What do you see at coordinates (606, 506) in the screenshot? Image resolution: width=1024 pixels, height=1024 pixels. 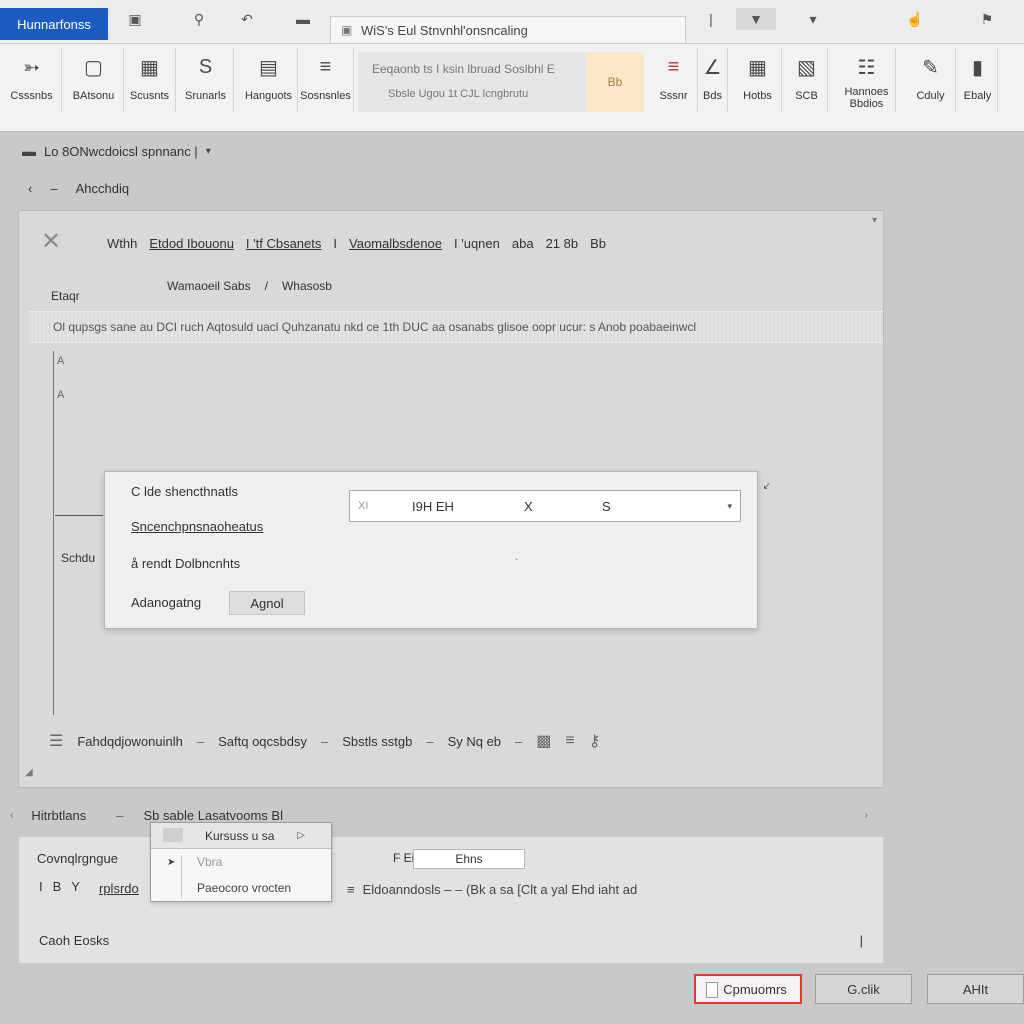 I see `field-s: S` at bounding box center [606, 506].